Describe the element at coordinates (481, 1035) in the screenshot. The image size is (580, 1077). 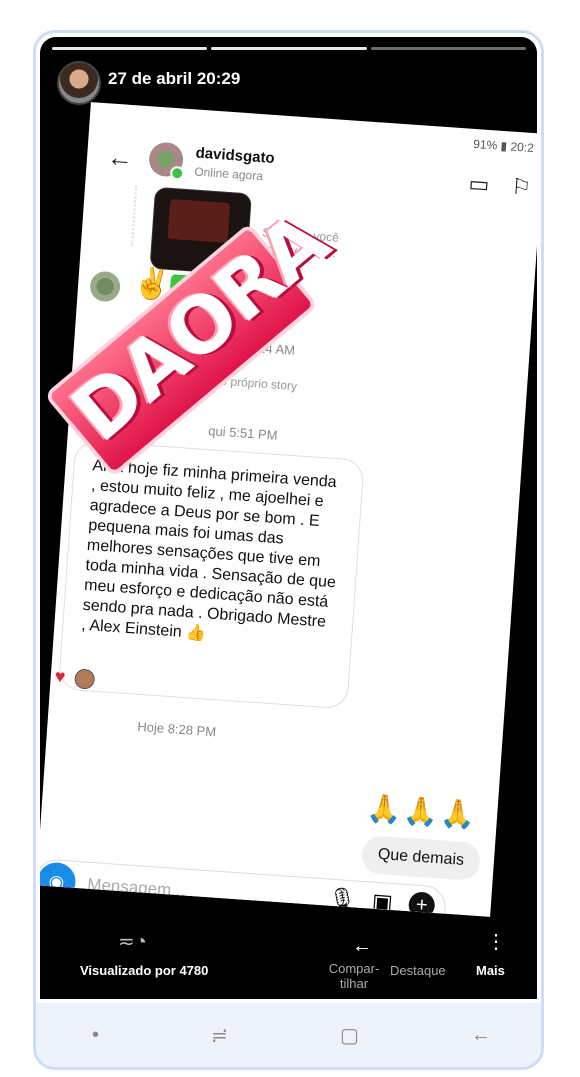
I see `back-icon: ←` at that location.